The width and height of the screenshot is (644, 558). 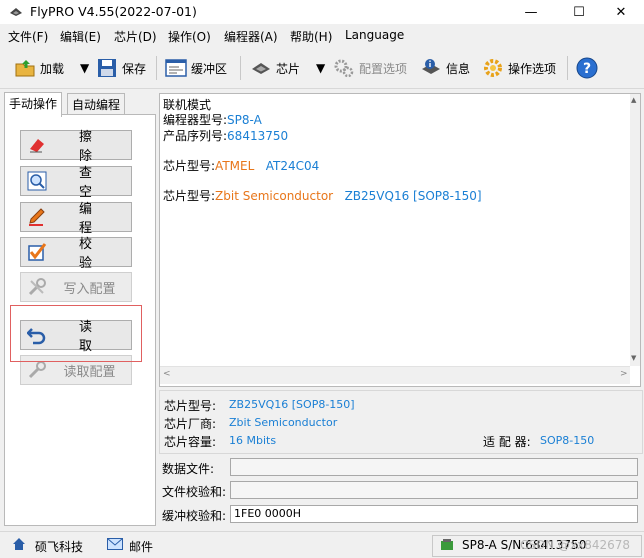 What do you see at coordinates (96, 104) in the screenshot?
I see `tab-auto: 自动编程` at bounding box center [96, 104].